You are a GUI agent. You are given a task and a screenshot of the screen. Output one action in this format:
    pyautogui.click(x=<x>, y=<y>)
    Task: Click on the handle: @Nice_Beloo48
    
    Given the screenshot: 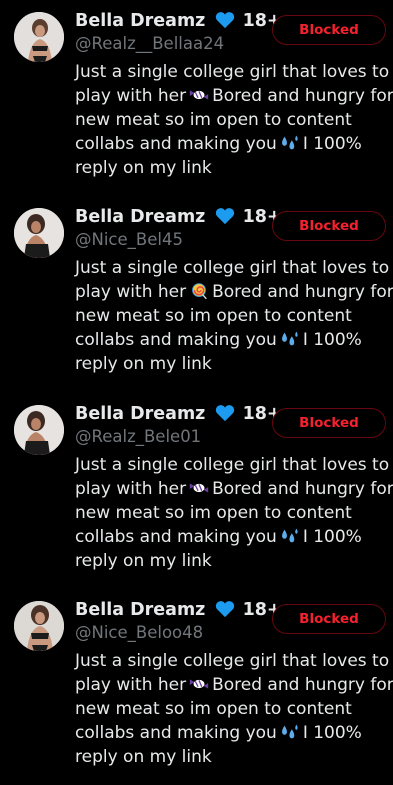 What is the action you would take?
    pyautogui.click(x=139, y=632)
    